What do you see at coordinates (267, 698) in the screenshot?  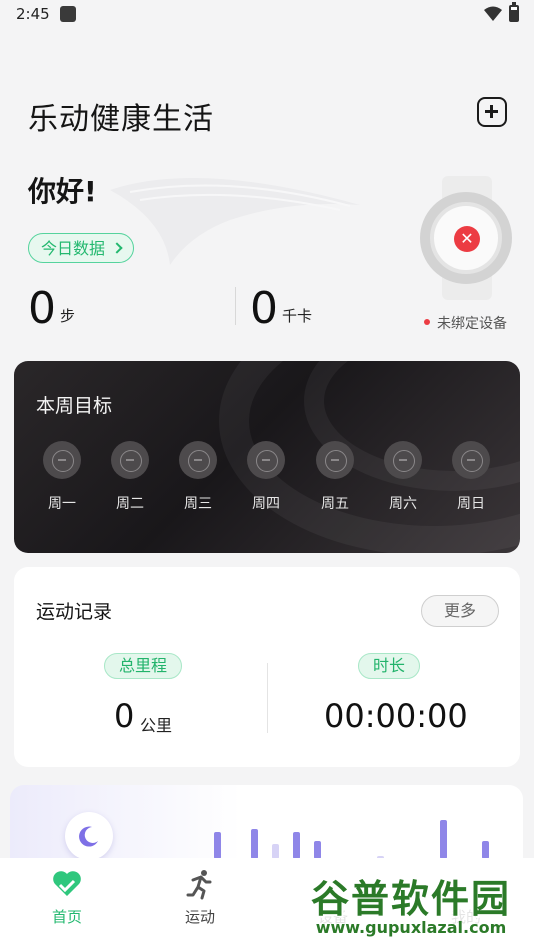 I see `record-divider` at bounding box center [267, 698].